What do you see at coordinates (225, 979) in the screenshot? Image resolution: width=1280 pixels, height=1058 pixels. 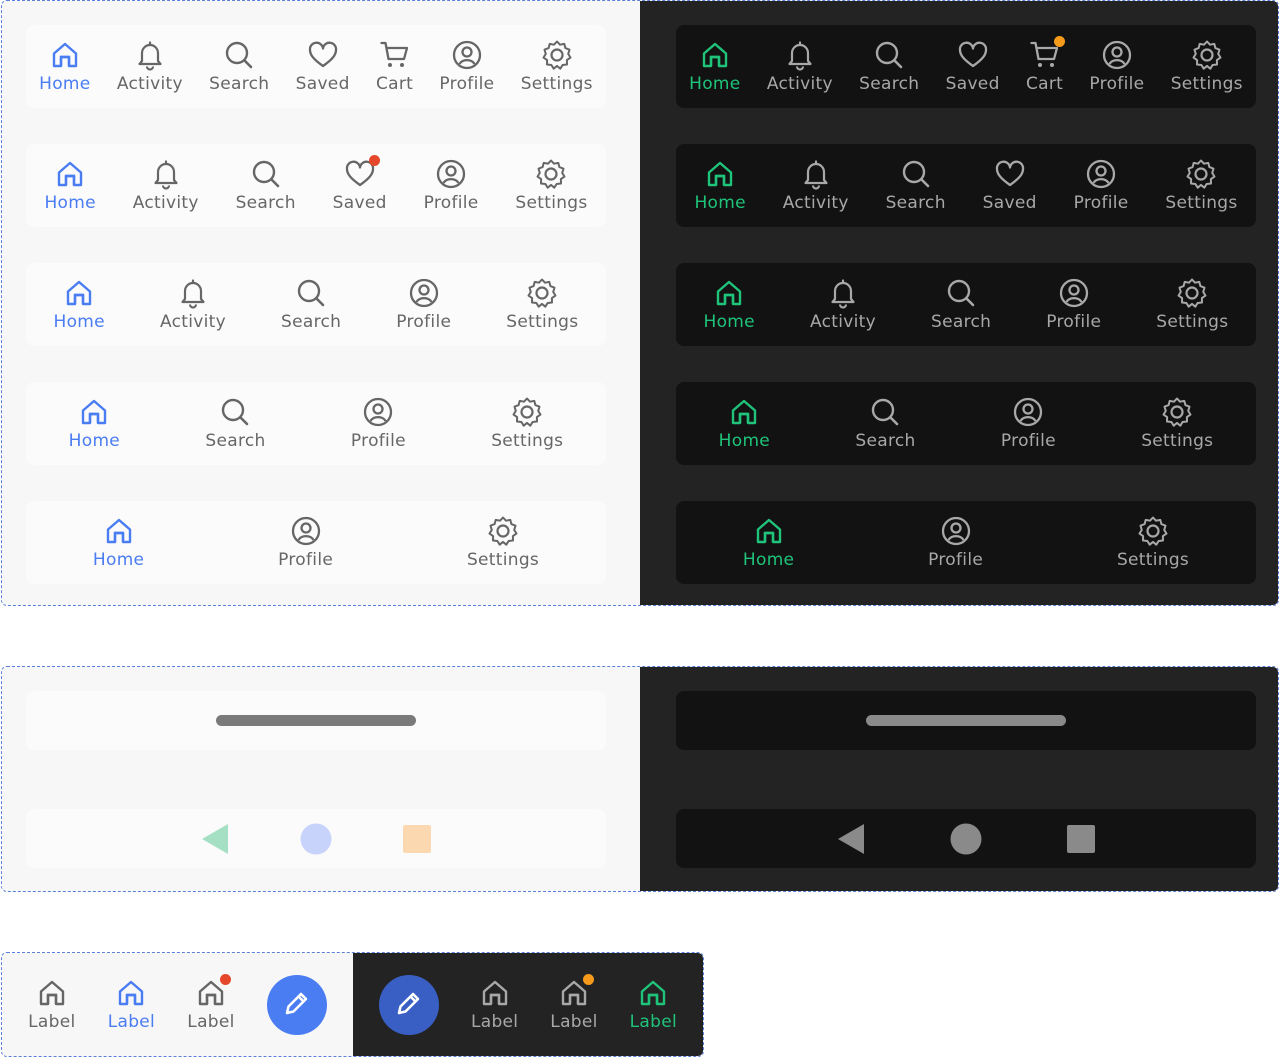 I see `notification-badge` at bounding box center [225, 979].